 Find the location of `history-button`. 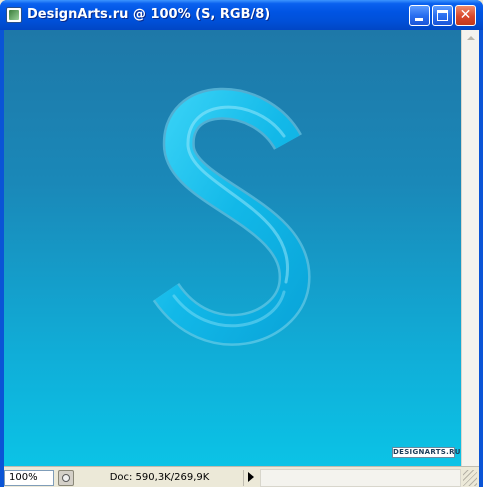

history-button is located at coordinates (66, 478).